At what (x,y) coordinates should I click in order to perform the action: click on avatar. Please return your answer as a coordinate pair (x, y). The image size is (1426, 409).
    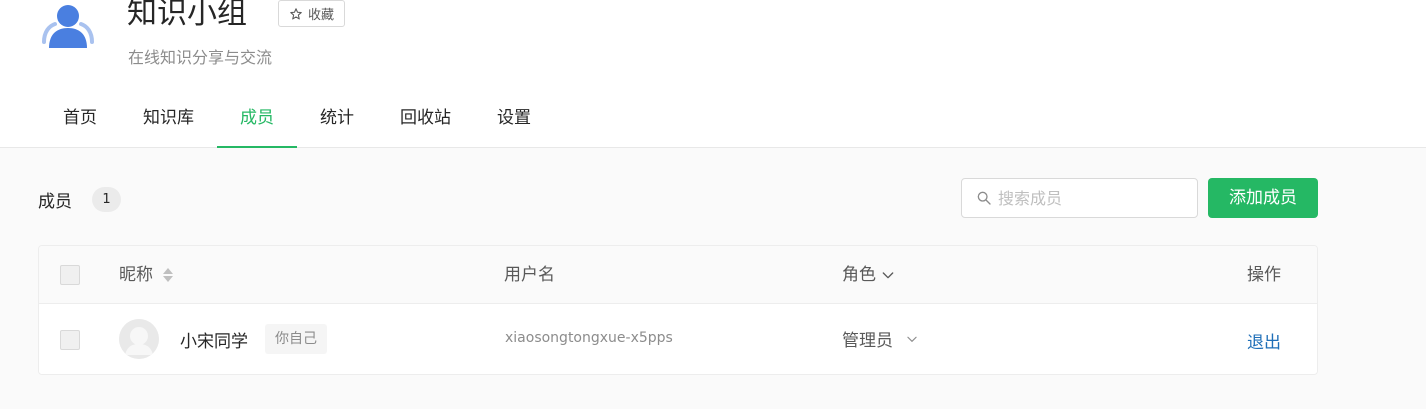
    Looking at the image, I should click on (139, 339).